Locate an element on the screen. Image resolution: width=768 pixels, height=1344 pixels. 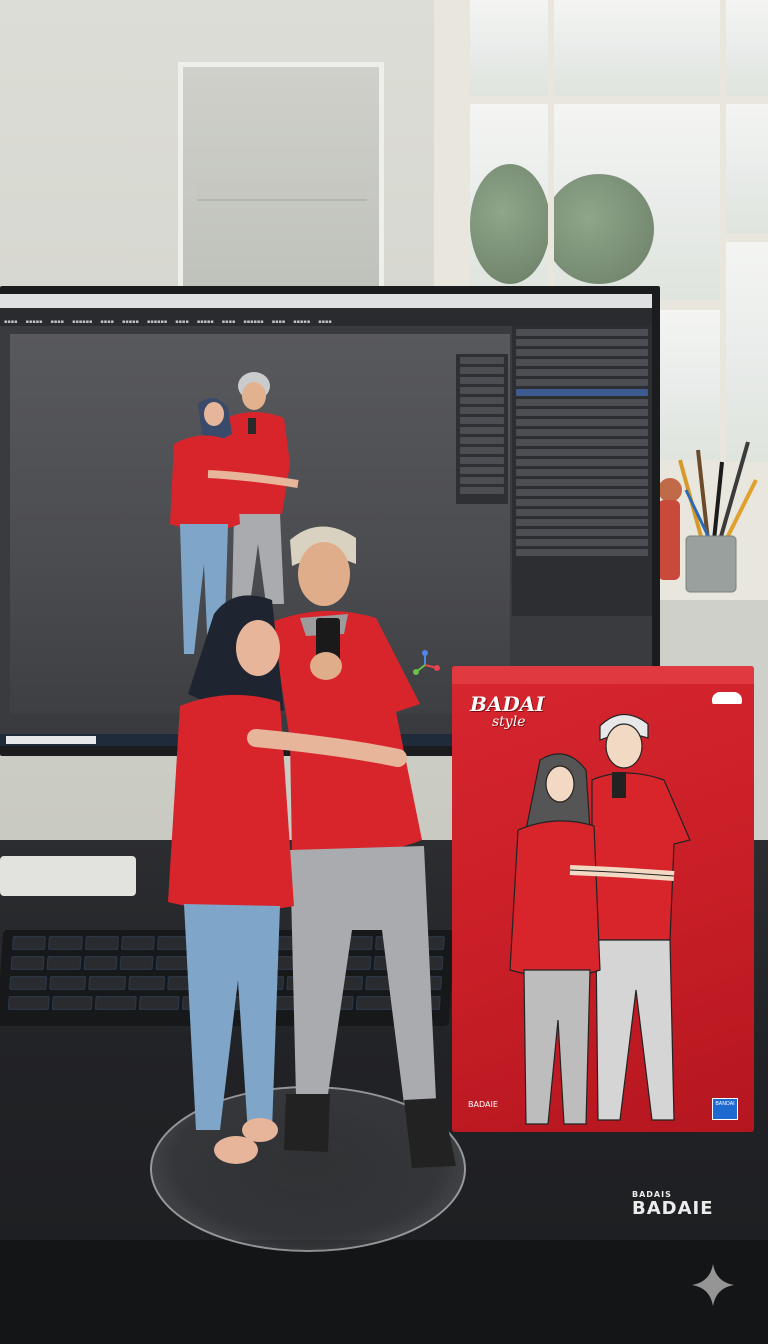
app-titlebar is located at coordinates (326, 301).